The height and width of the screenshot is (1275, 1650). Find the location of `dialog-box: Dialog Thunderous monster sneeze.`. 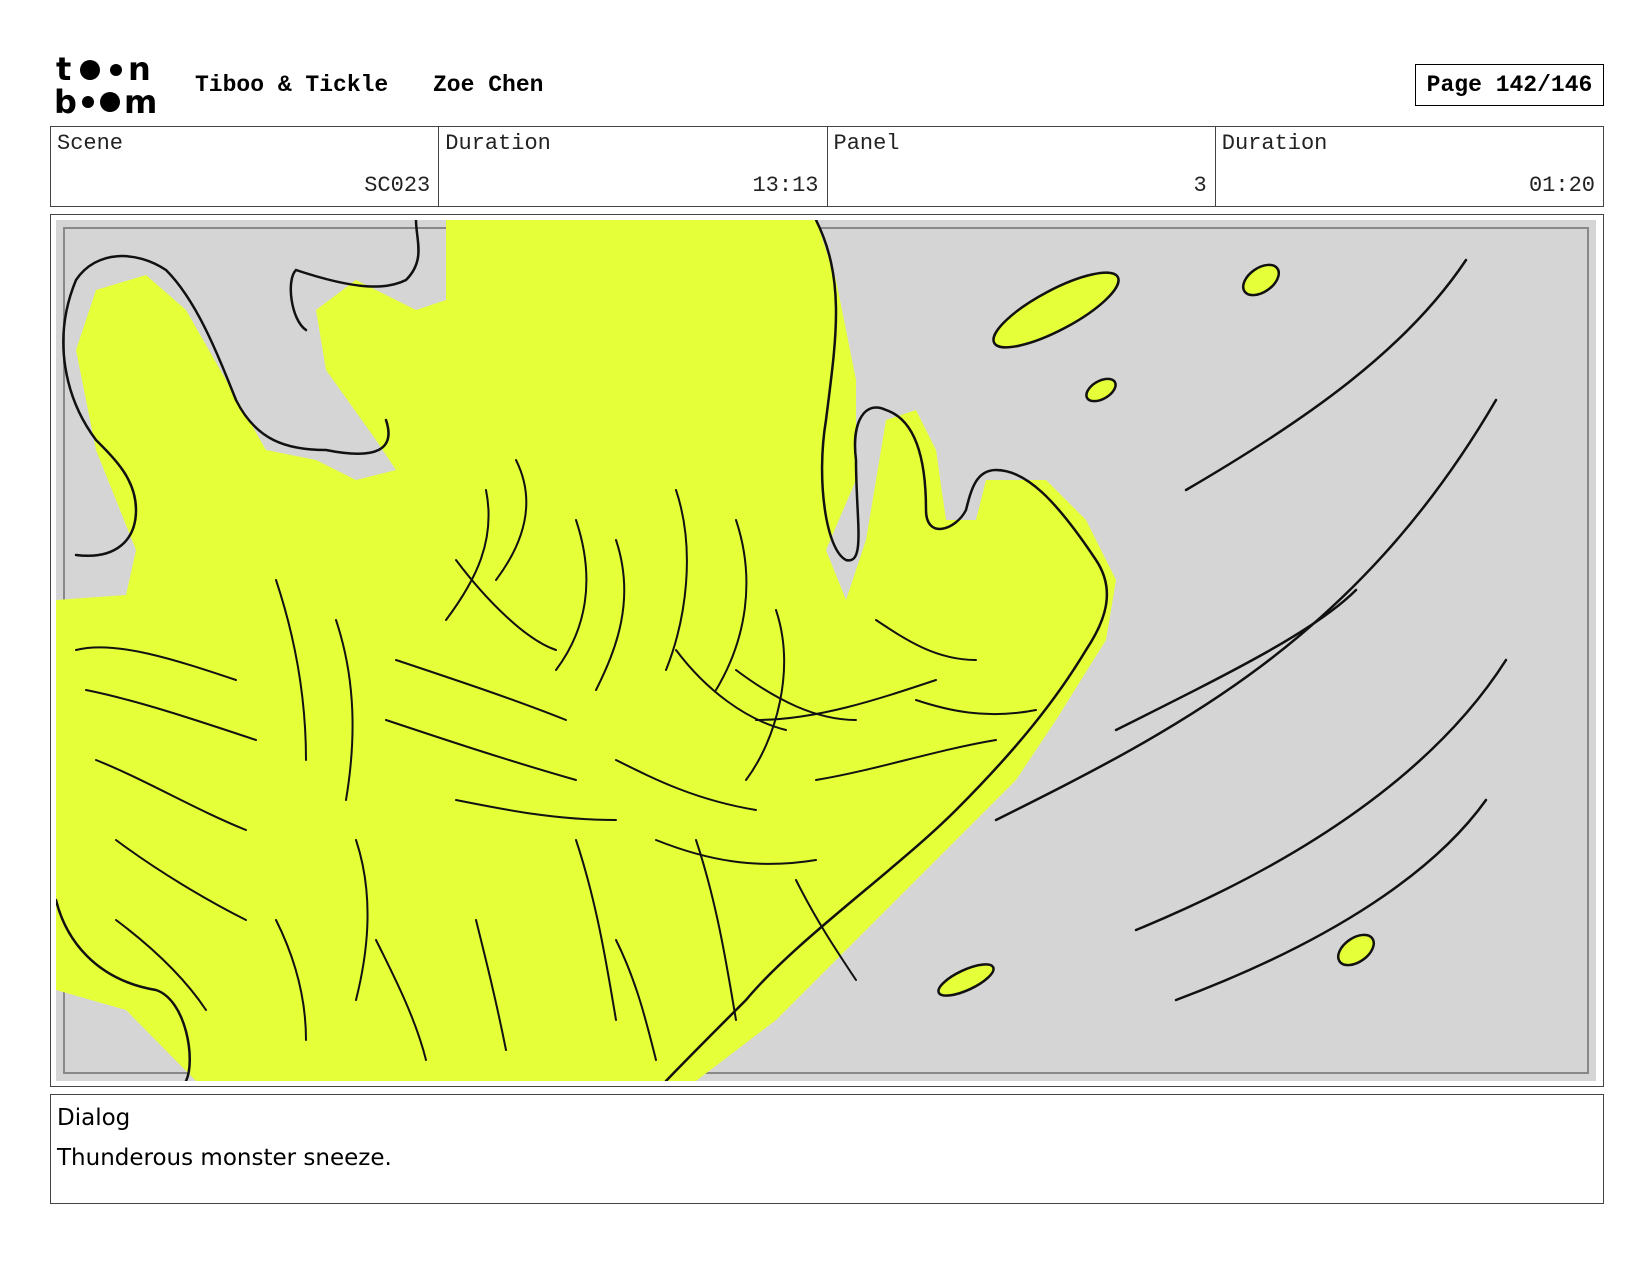

dialog-box: Dialog Thunderous monster sneeze. is located at coordinates (827, 1149).